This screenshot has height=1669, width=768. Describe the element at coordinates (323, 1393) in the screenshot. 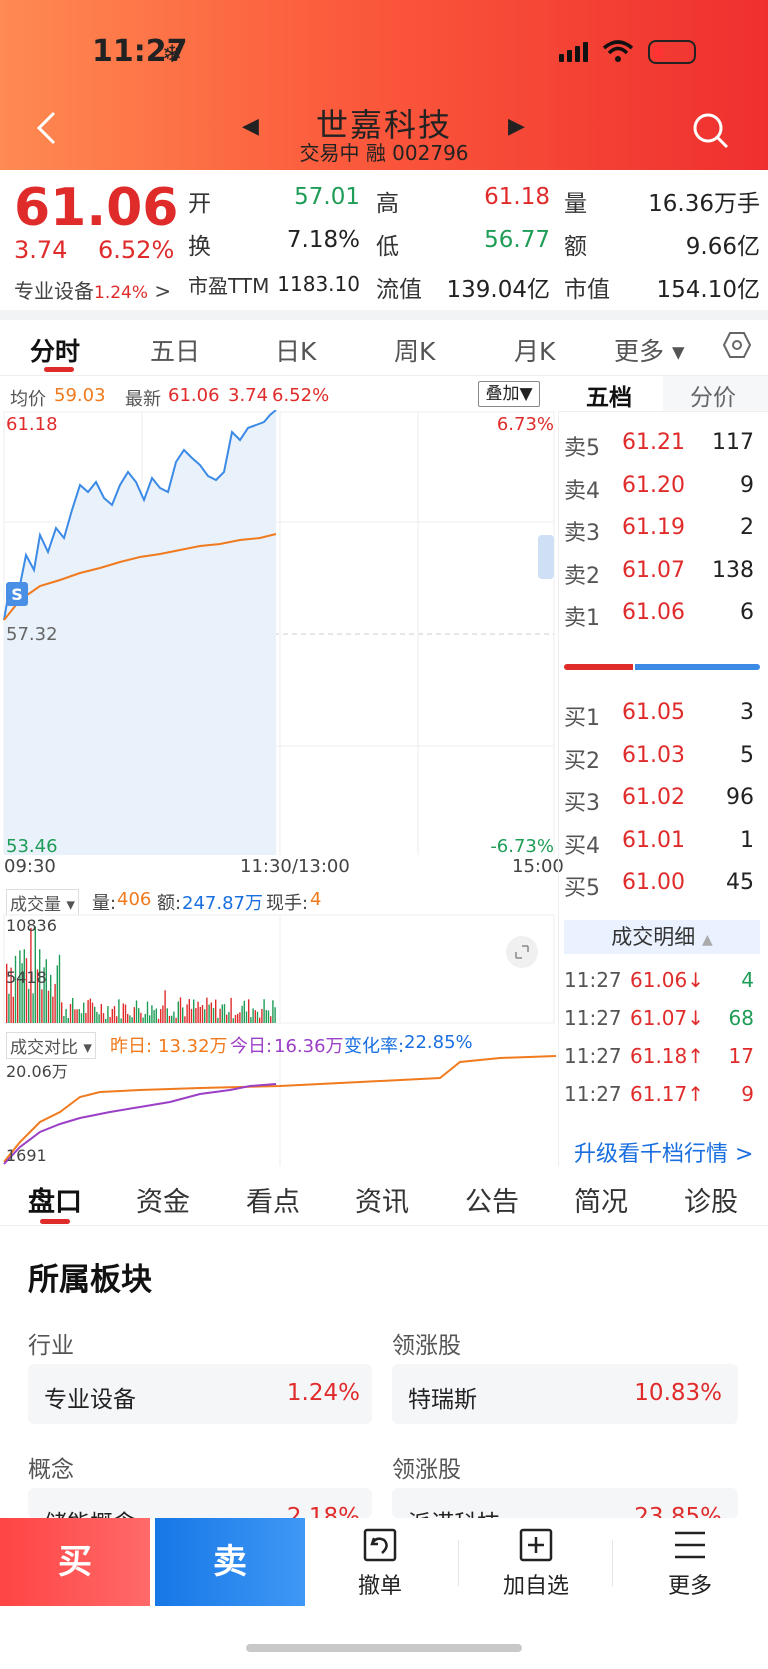

I see `industry-pct: 1.24%` at that location.